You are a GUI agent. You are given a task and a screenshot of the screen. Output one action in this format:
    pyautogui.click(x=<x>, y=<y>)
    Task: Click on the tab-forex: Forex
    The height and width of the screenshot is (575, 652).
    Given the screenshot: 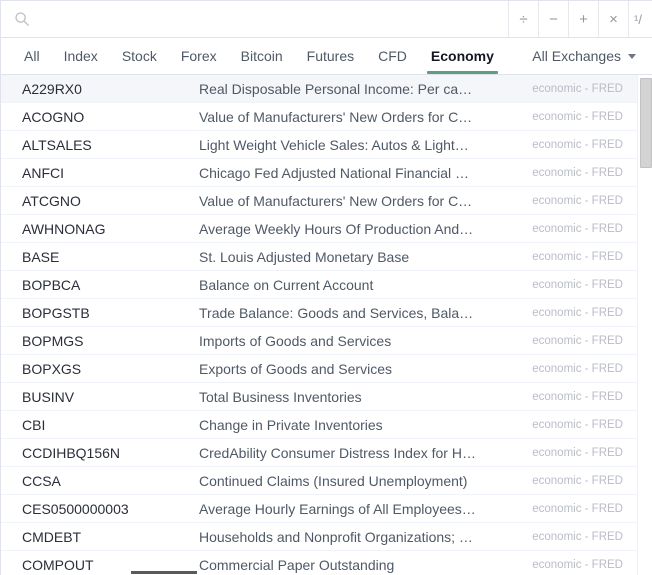 What is the action you would take?
    pyautogui.click(x=199, y=56)
    